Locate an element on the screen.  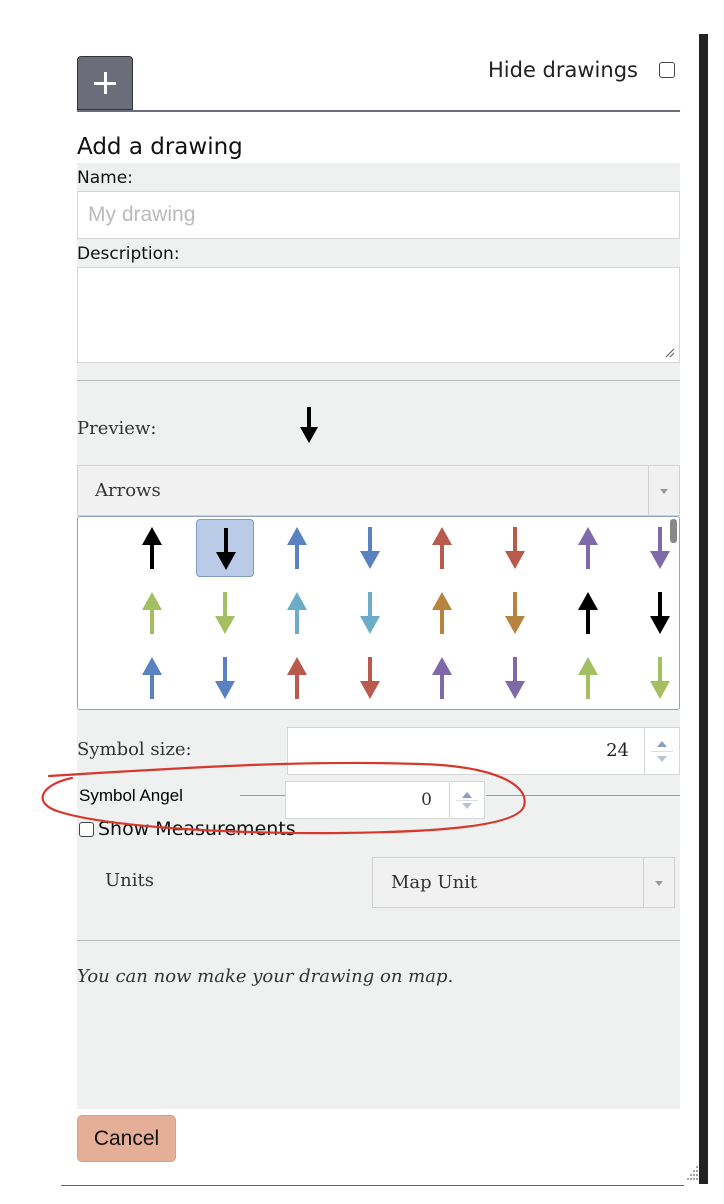
symbol-angle-input: 0 is located at coordinates (385, 800).